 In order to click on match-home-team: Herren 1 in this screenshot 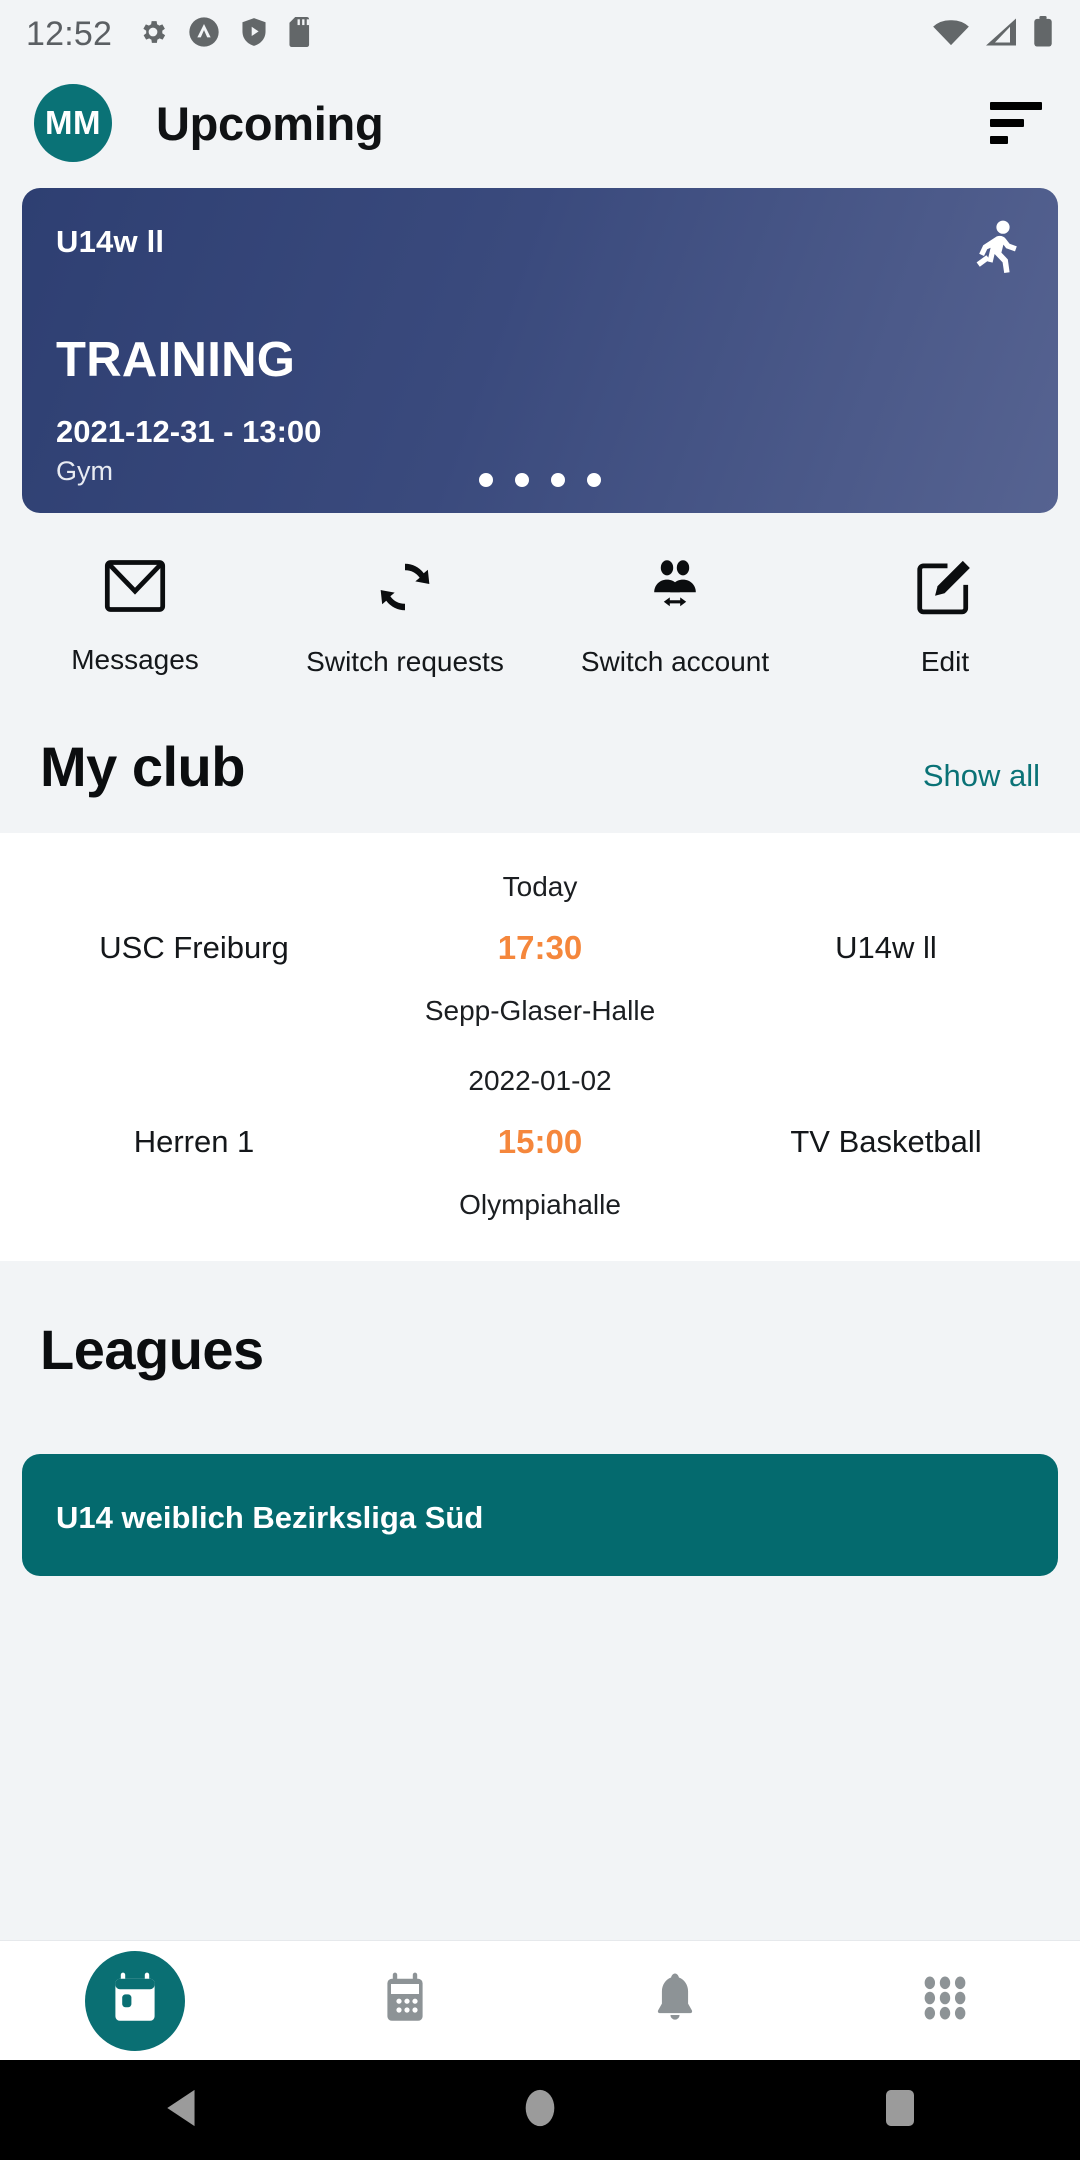, I will do `click(194, 1141)`.